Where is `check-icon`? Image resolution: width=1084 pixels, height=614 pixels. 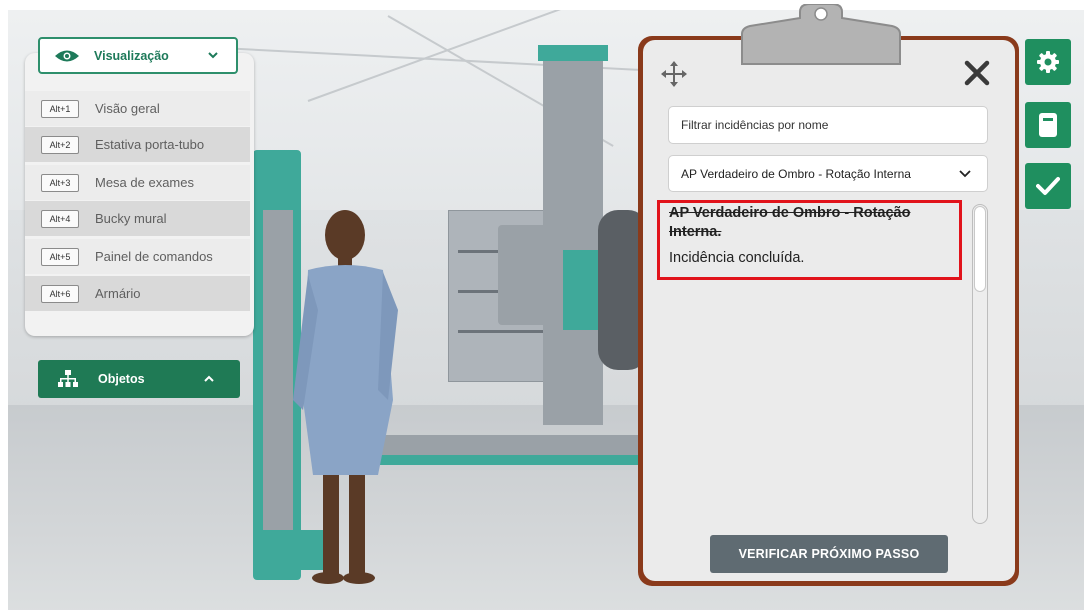 check-icon is located at coordinates (1048, 186).